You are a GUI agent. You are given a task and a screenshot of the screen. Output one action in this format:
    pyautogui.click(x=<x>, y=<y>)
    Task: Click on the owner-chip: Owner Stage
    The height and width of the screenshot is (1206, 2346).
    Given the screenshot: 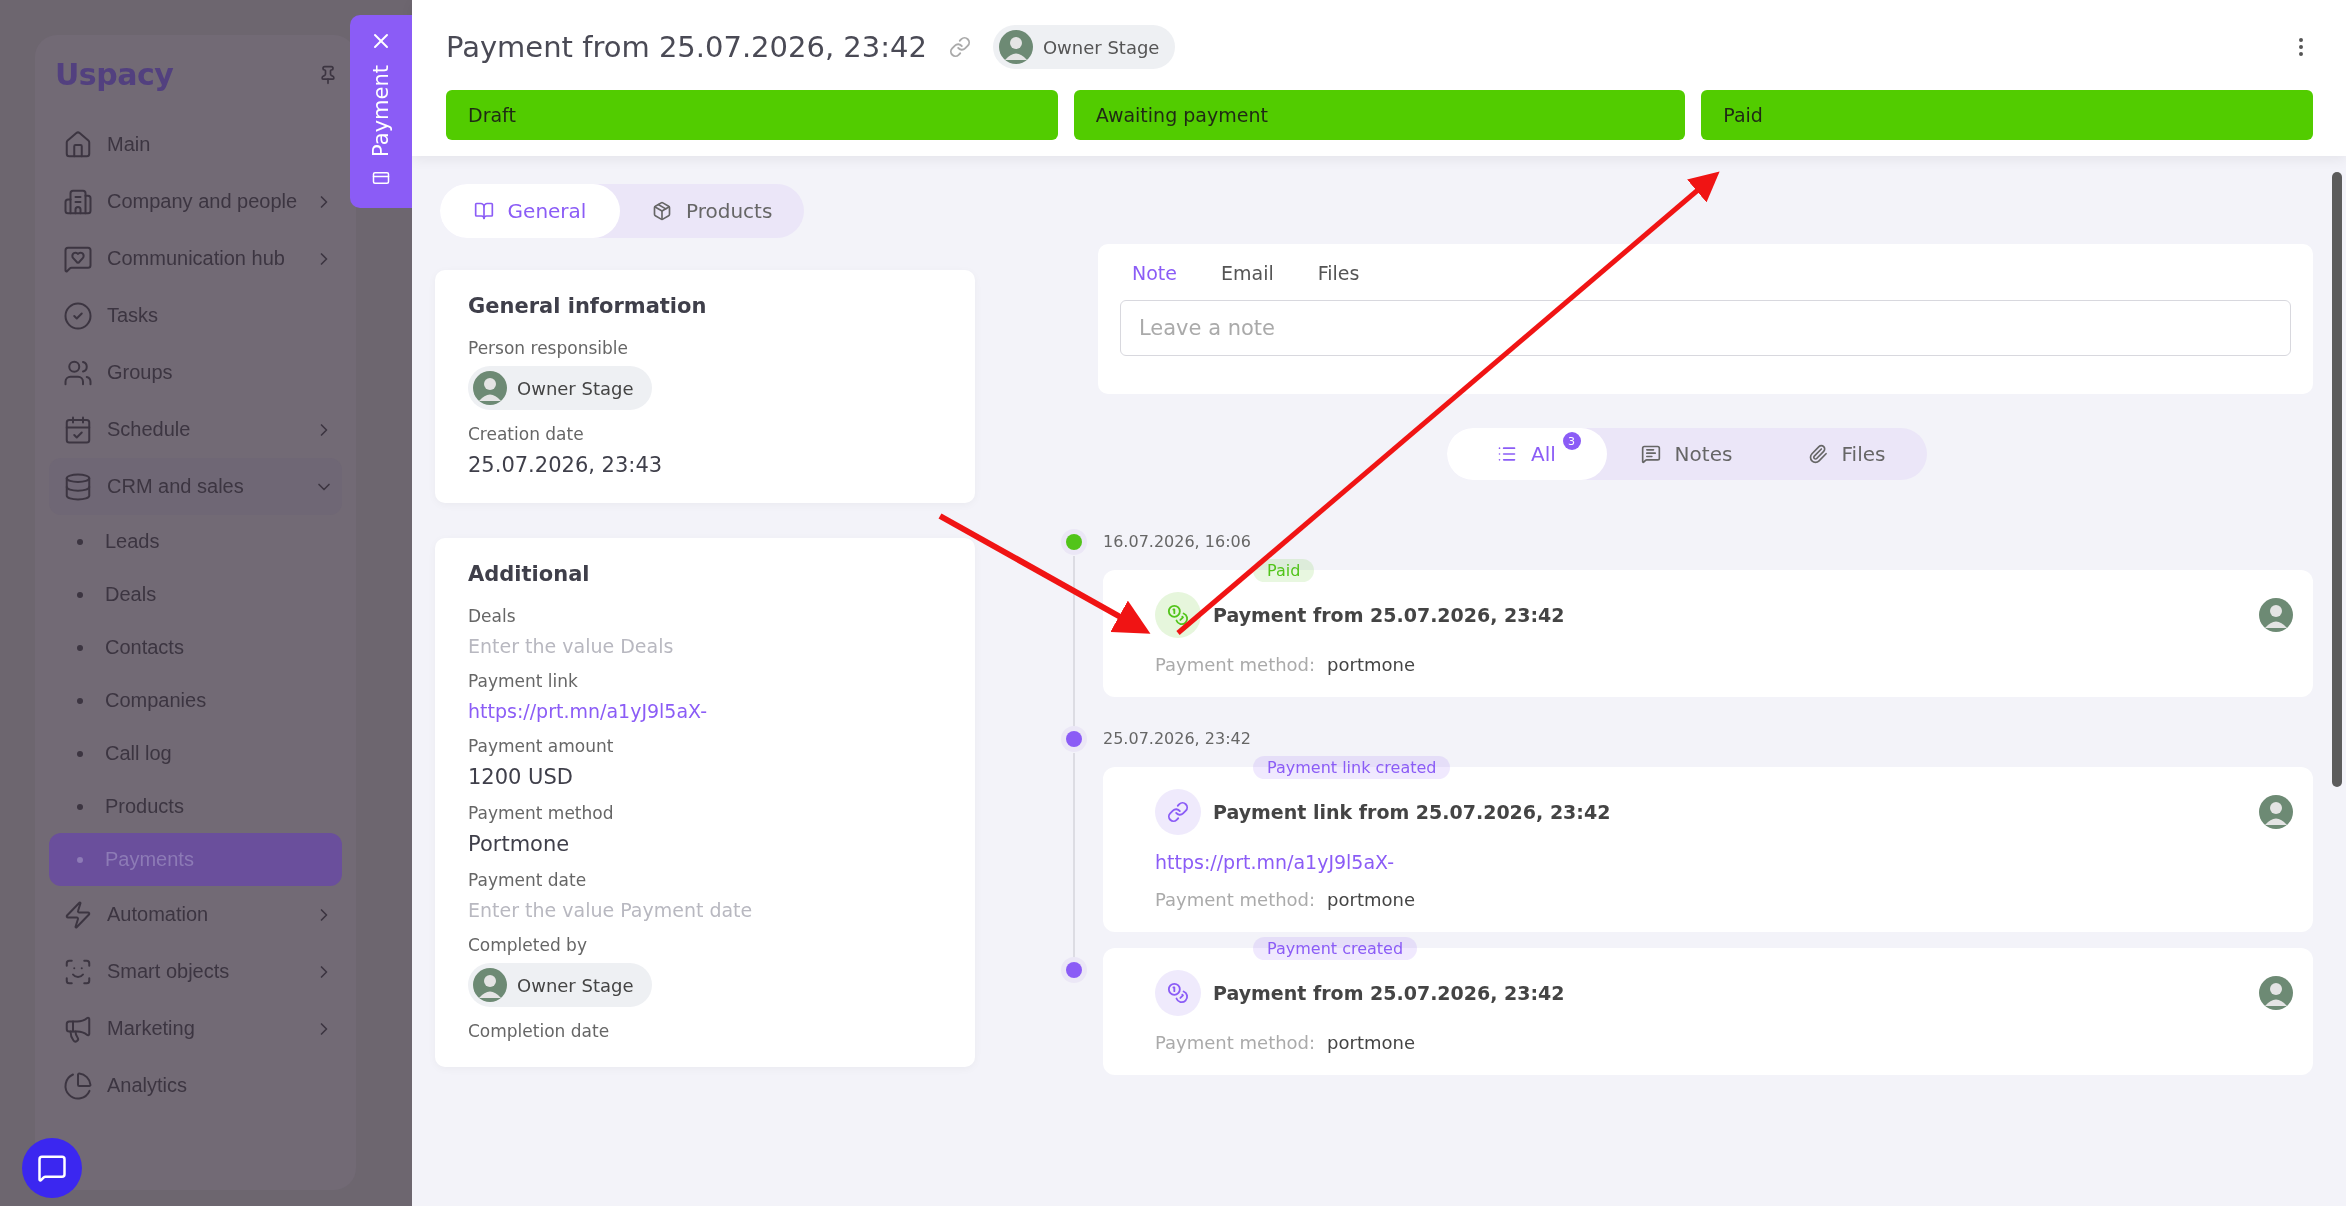 What is the action you would take?
    pyautogui.click(x=1084, y=47)
    